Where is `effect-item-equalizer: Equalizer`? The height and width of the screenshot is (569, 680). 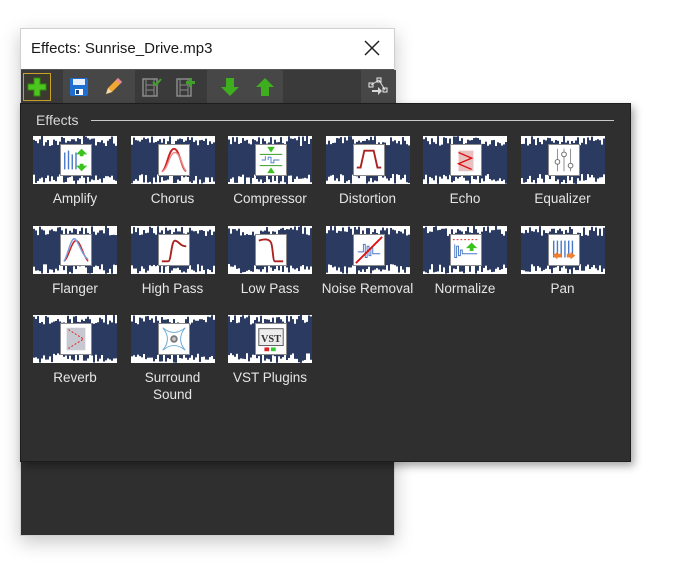 effect-item-equalizer: Equalizer is located at coordinates (563, 171).